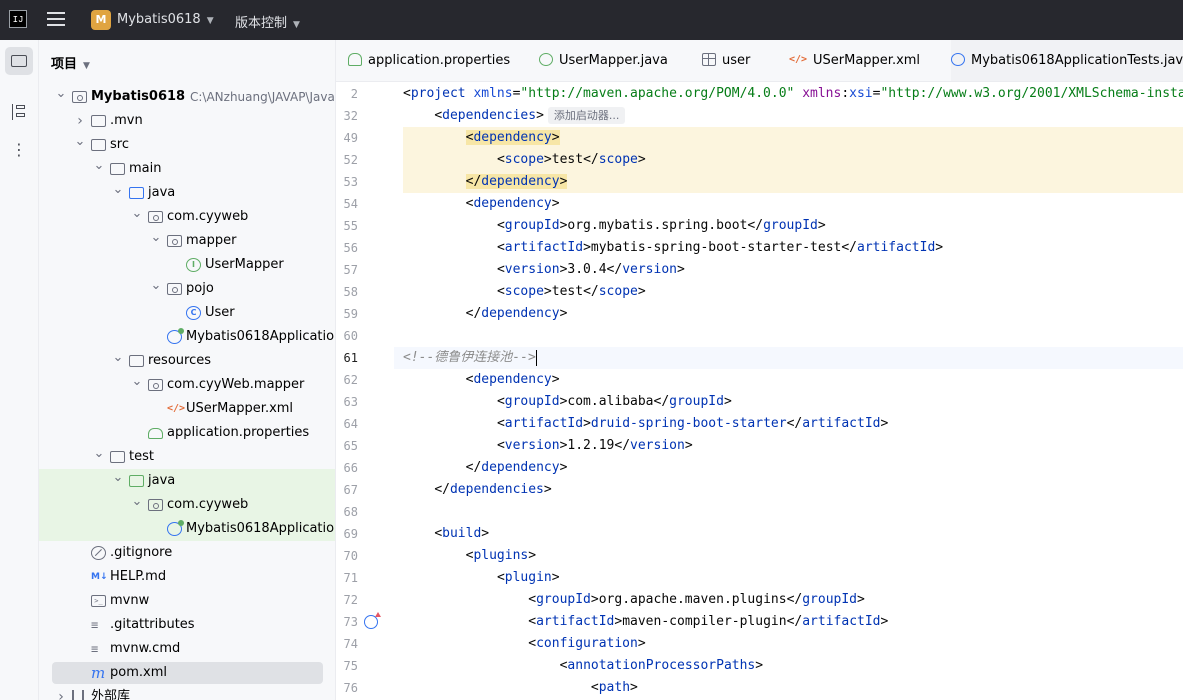 The image size is (1183, 700). What do you see at coordinates (788, 490) in the screenshot?
I see `code-line: </dependencies>` at bounding box center [788, 490].